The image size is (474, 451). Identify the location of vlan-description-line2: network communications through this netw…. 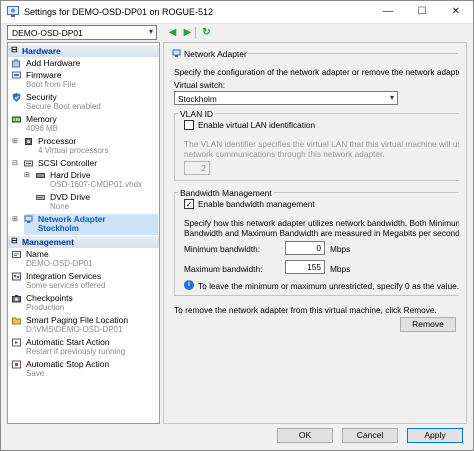
(284, 154).